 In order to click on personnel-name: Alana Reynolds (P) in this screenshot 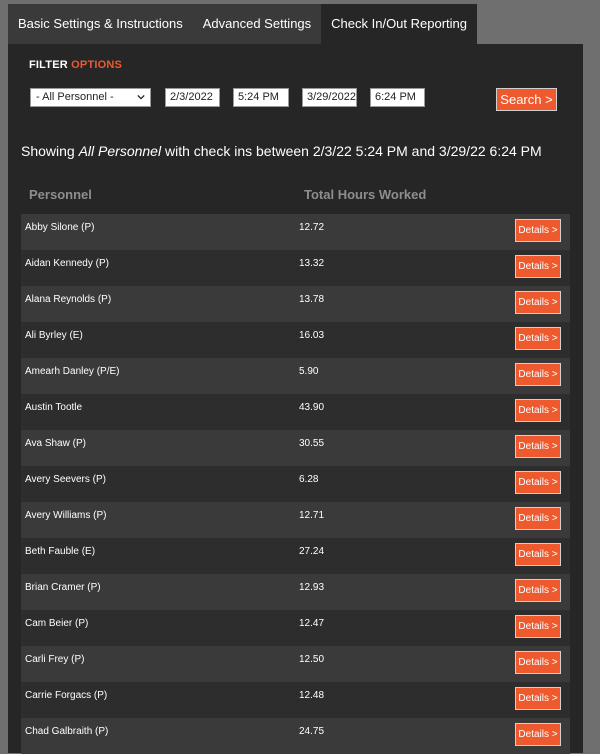, I will do `click(68, 299)`.